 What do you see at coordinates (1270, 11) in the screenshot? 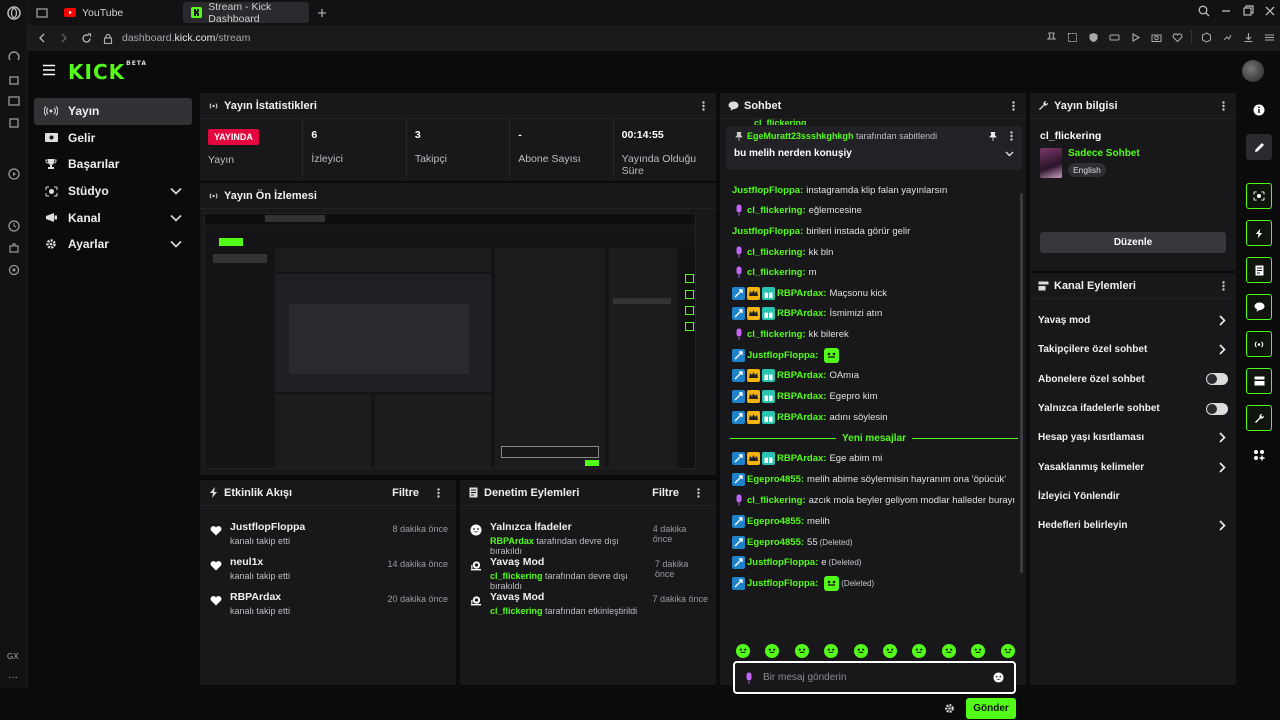
I see `close-icon` at bounding box center [1270, 11].